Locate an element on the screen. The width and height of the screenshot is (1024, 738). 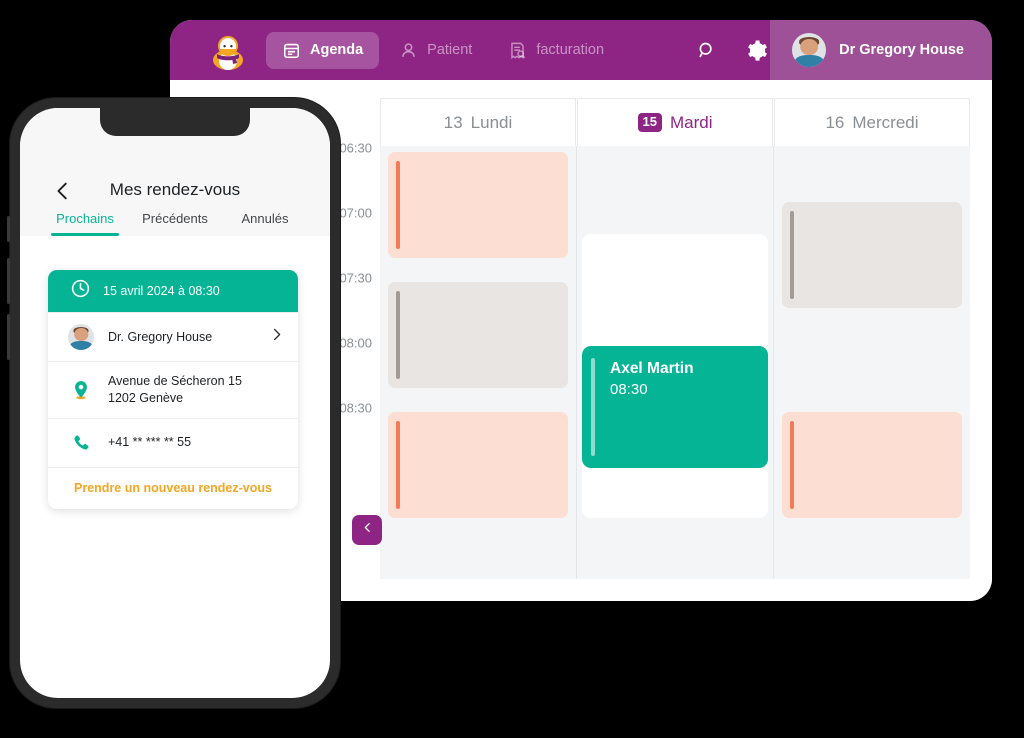
appointment-phone-row: +41 ** *** ** 55 is located at coordinates (173, 442).